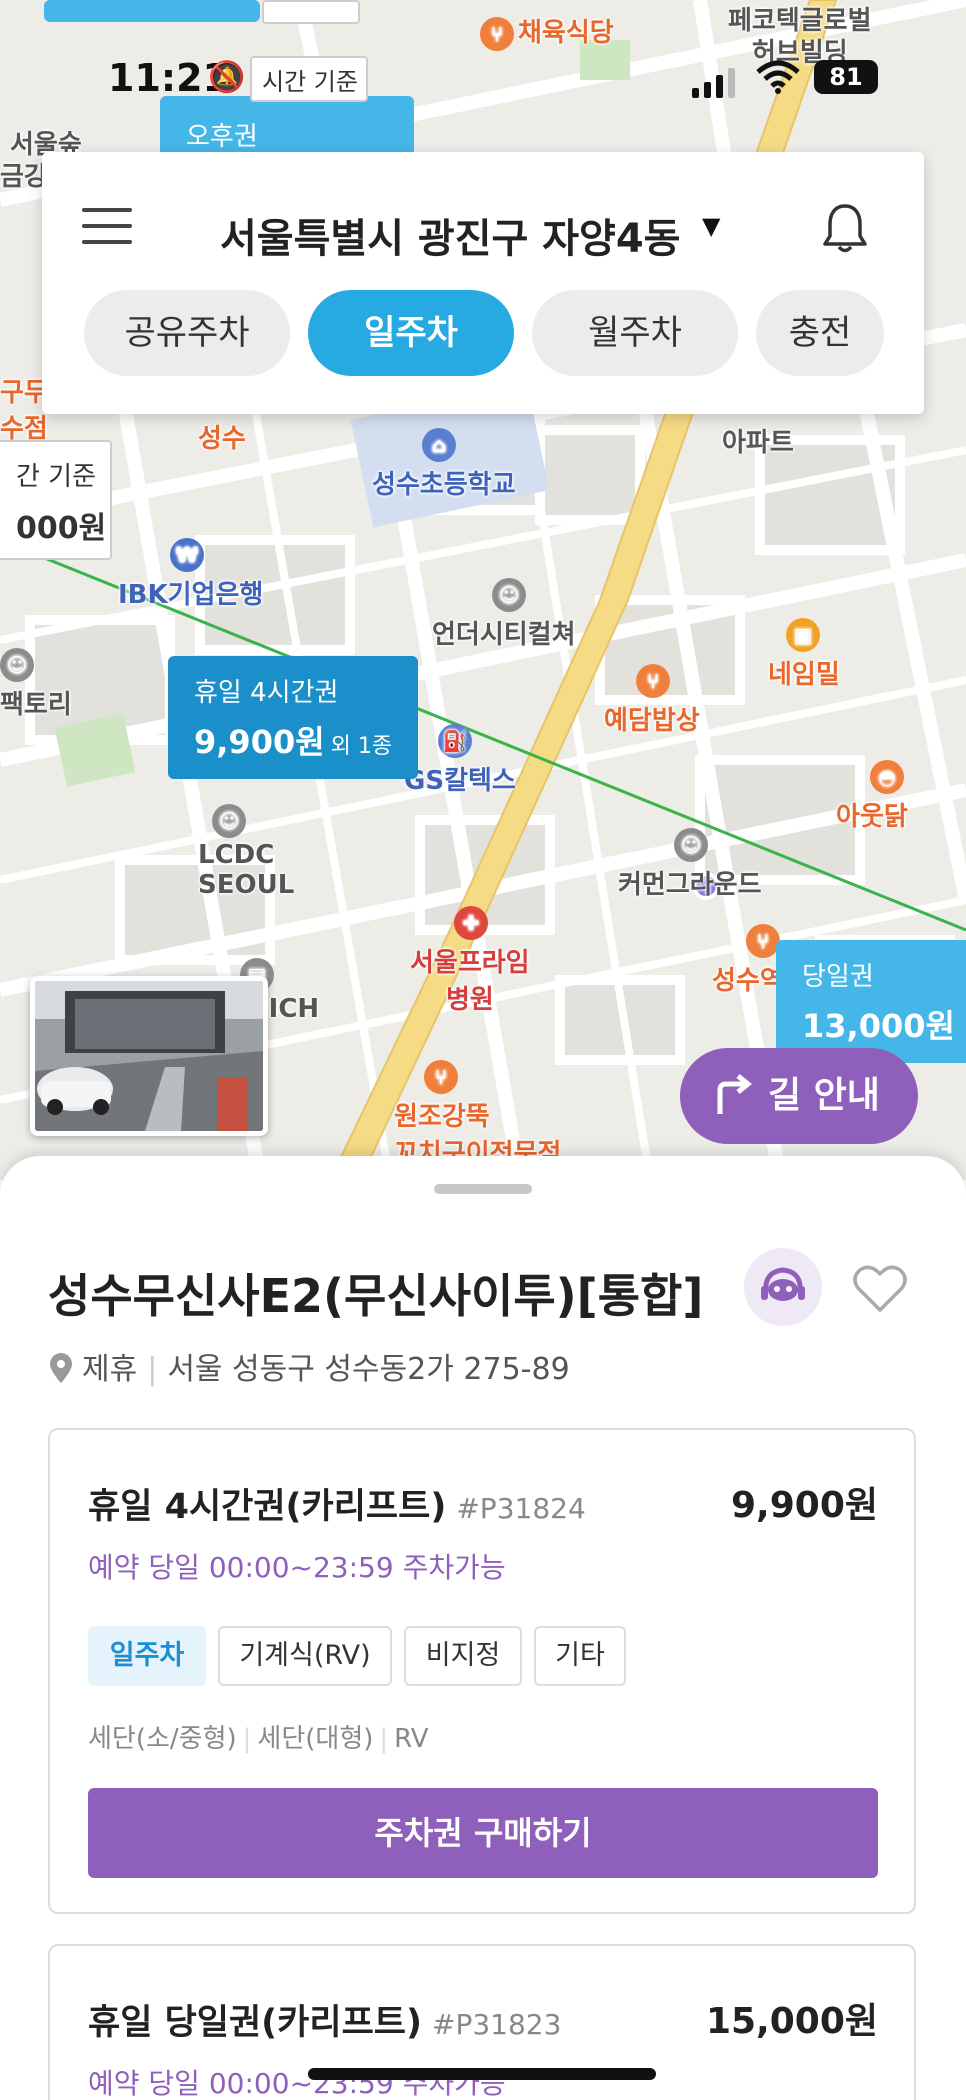  Describe the element at coordinates (783, 1284) in the screenshot. I see `assistant-face-icon` at that location.